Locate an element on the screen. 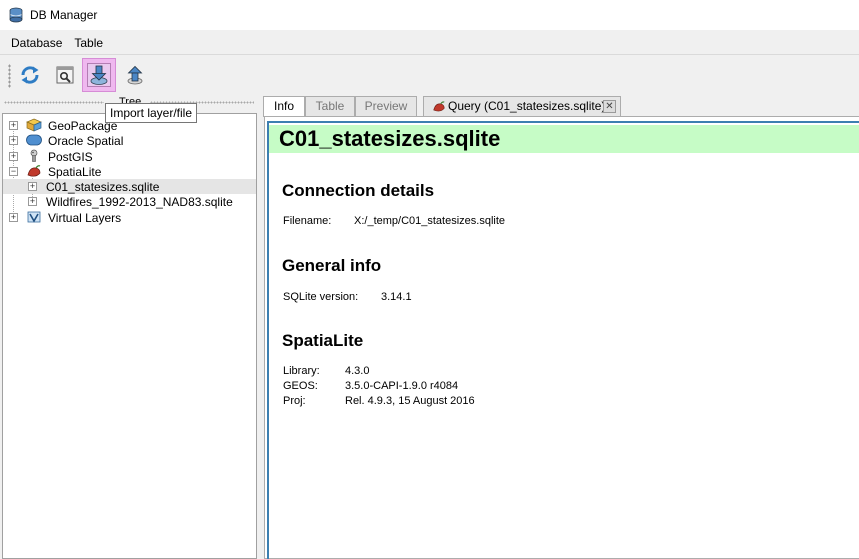 The height and width of the screenshot is (559, 859). tree-item-label: Oracle Spatial is located at coordinates (86, 140).